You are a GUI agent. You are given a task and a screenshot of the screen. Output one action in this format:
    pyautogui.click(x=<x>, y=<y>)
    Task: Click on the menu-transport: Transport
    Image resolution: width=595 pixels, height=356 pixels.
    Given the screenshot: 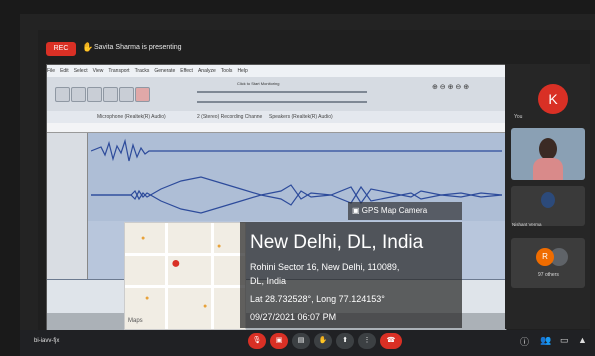 What is the action you would take?
    pyautogui.click(x=118, y=71)
    